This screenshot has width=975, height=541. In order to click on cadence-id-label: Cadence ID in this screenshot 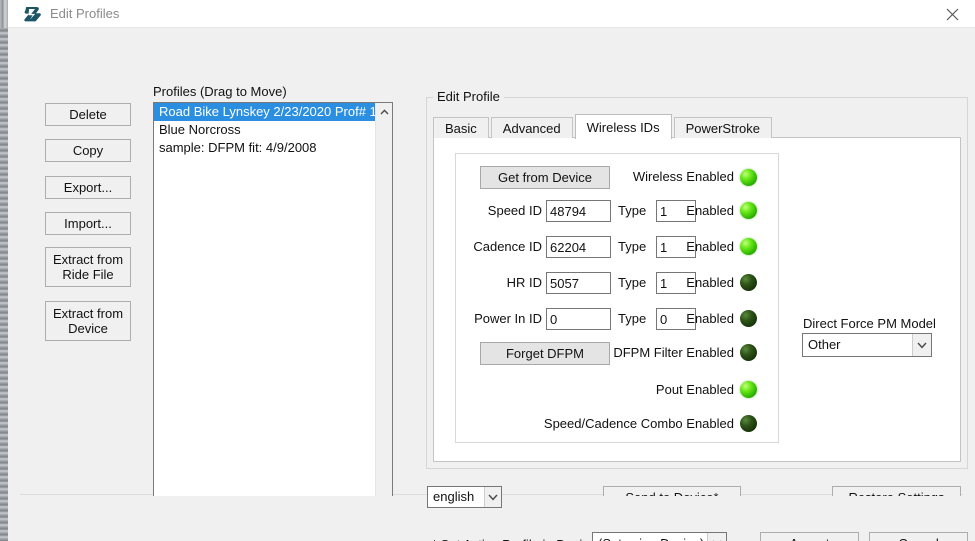, I will do `click(507, 246)`.